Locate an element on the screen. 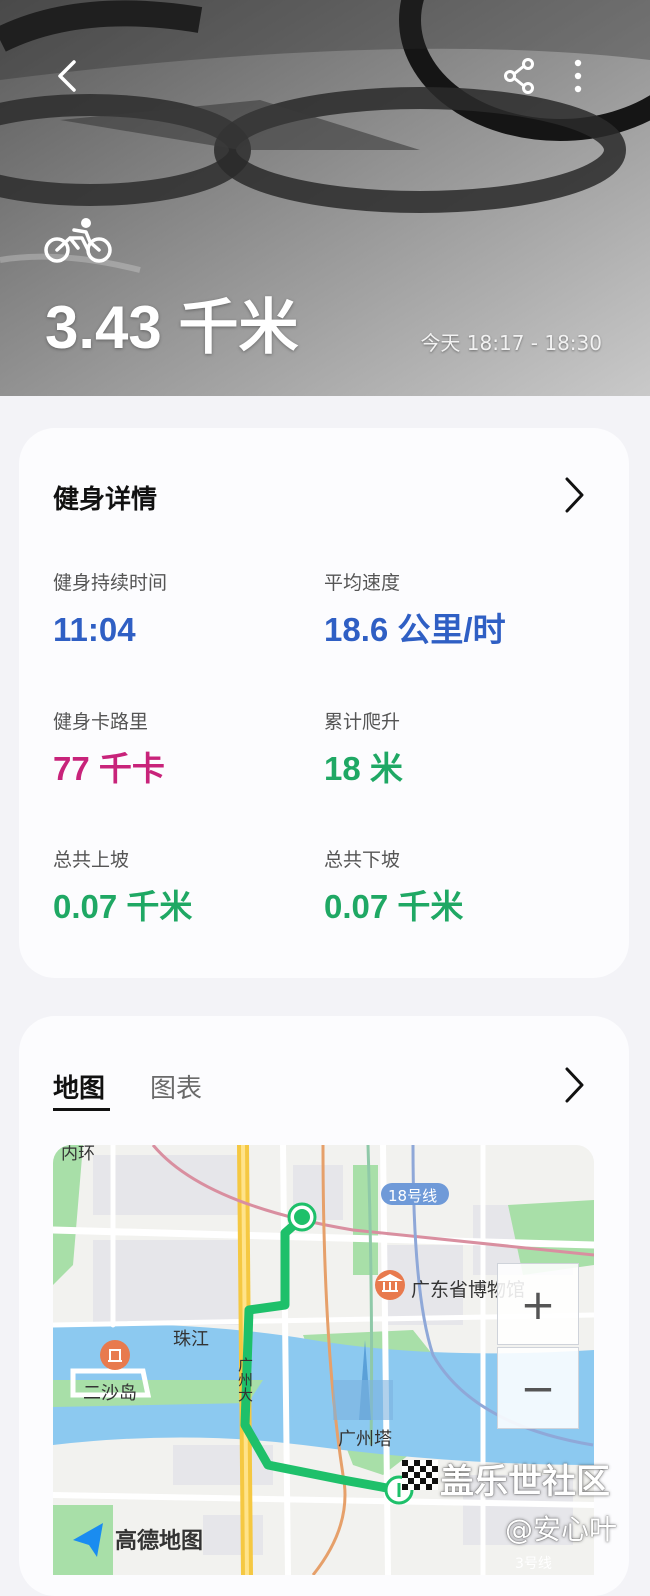 Image resolution: width=650 pixels, height=1596 pixels. back-chevron-icon is located at coordinates (68, 76).